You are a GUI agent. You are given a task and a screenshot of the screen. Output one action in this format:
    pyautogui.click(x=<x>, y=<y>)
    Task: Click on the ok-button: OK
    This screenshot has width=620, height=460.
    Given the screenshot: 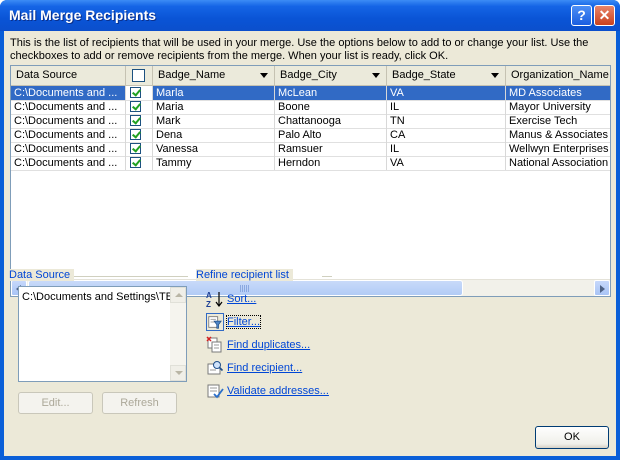 What is the action you would take?
    pyautogui.click(x=572, y=437)
    